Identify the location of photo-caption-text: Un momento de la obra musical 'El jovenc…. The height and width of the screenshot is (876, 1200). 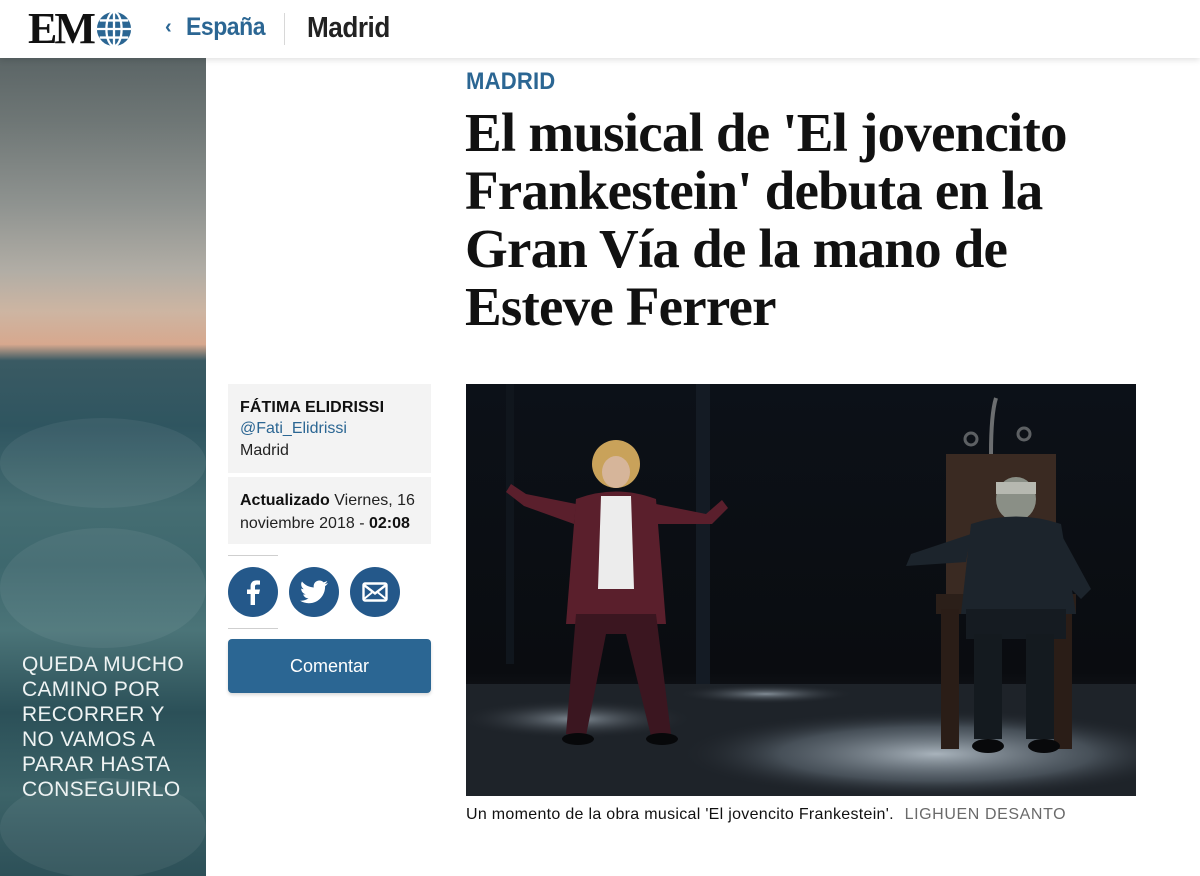
(680, 814).